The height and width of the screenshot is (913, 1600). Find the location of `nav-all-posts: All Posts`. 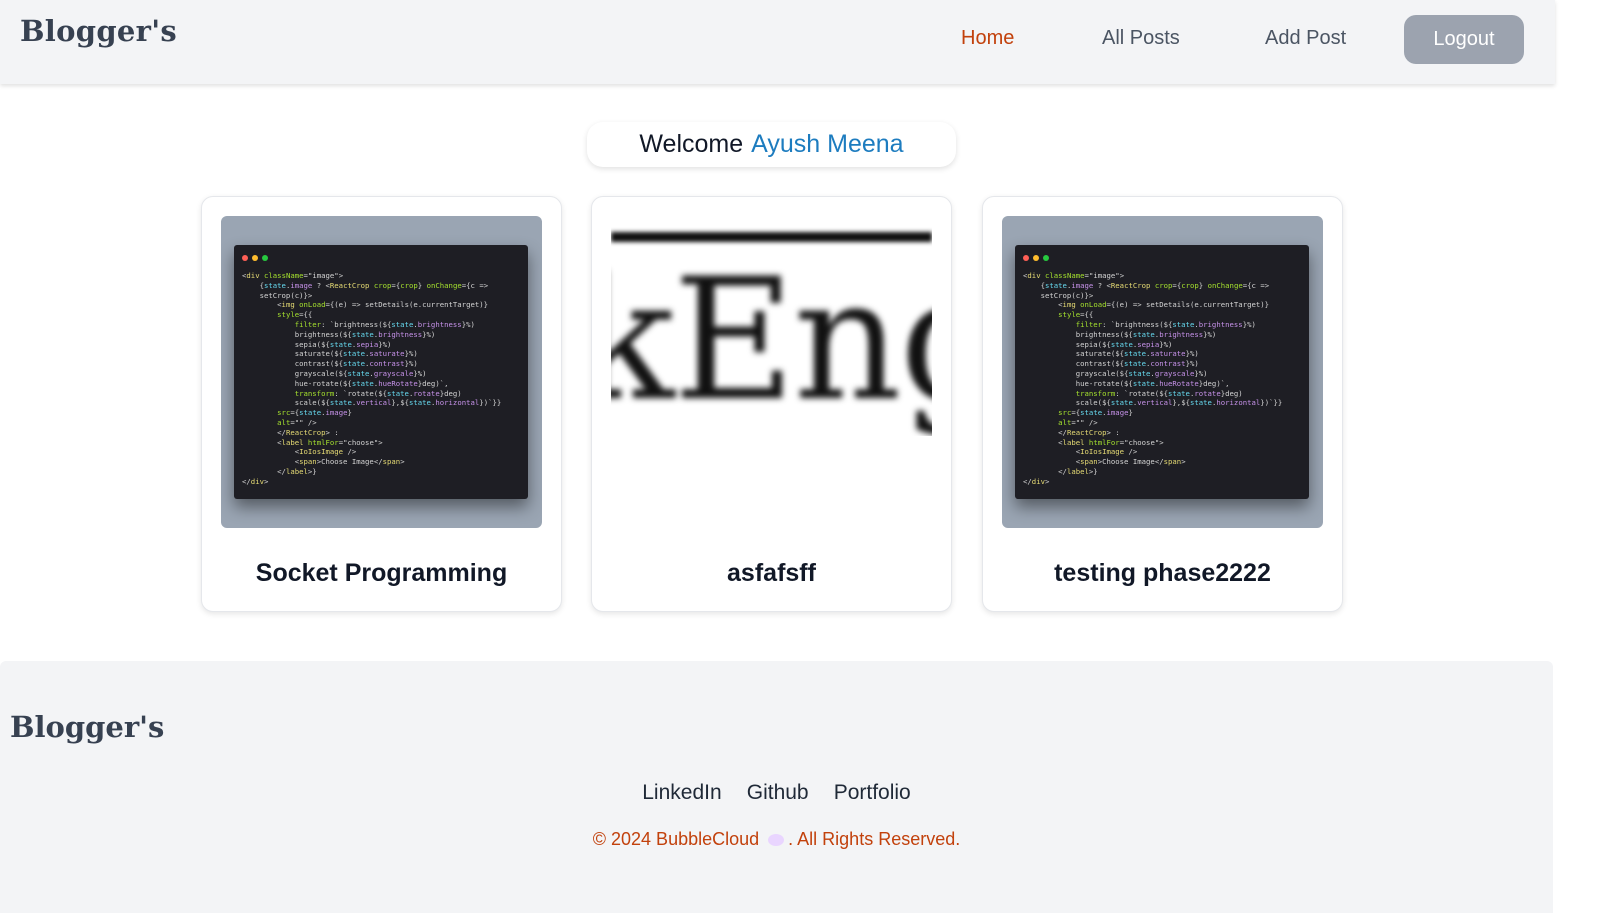

nav-all-posts: All Posts is located at coordinates (1141, 38).